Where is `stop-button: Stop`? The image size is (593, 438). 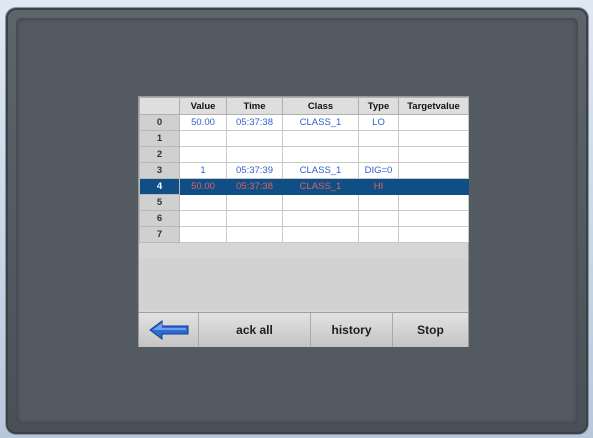
stop-button: Stop is located at coordinates (430, 330).